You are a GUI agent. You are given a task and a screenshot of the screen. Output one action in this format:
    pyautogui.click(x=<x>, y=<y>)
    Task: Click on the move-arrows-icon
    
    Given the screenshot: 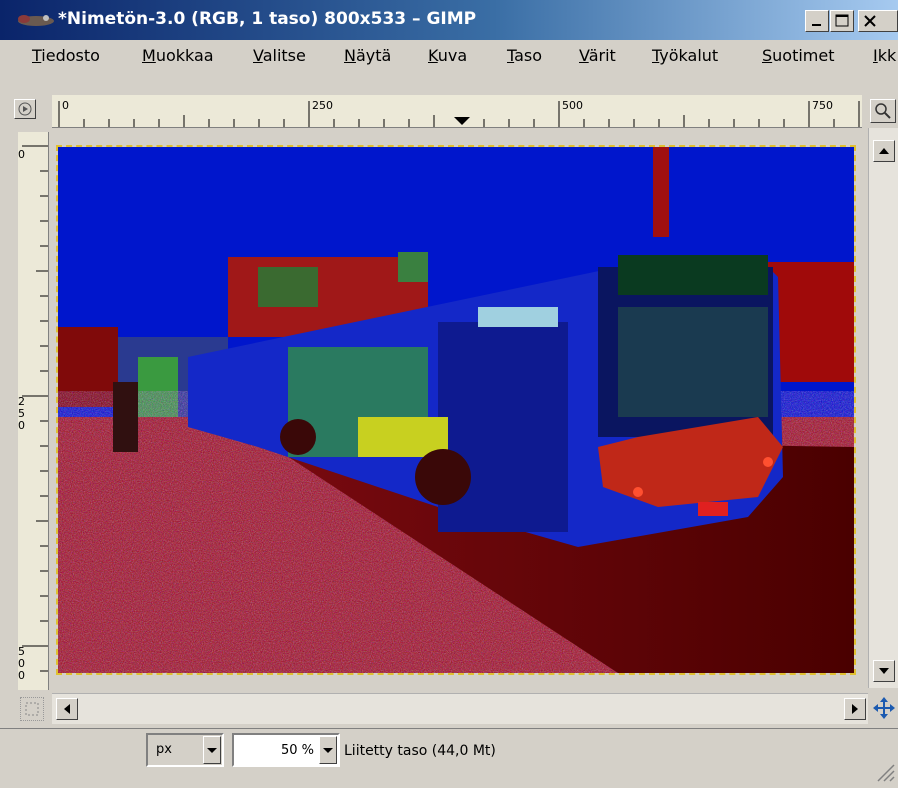 What is the action you would take?
    pyautogui.click(x=884, y=708)
    